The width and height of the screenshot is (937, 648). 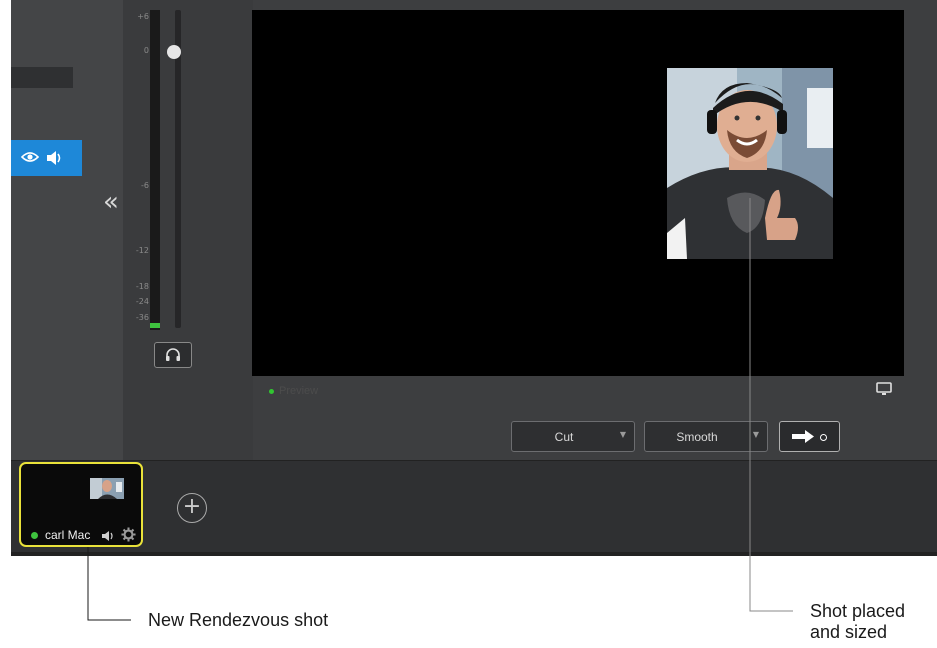 What do you see at coordinates (849, 632) in the screenshot?
I see `callout-shot-placed-line2: and sized` at bounding box center [849, 632].